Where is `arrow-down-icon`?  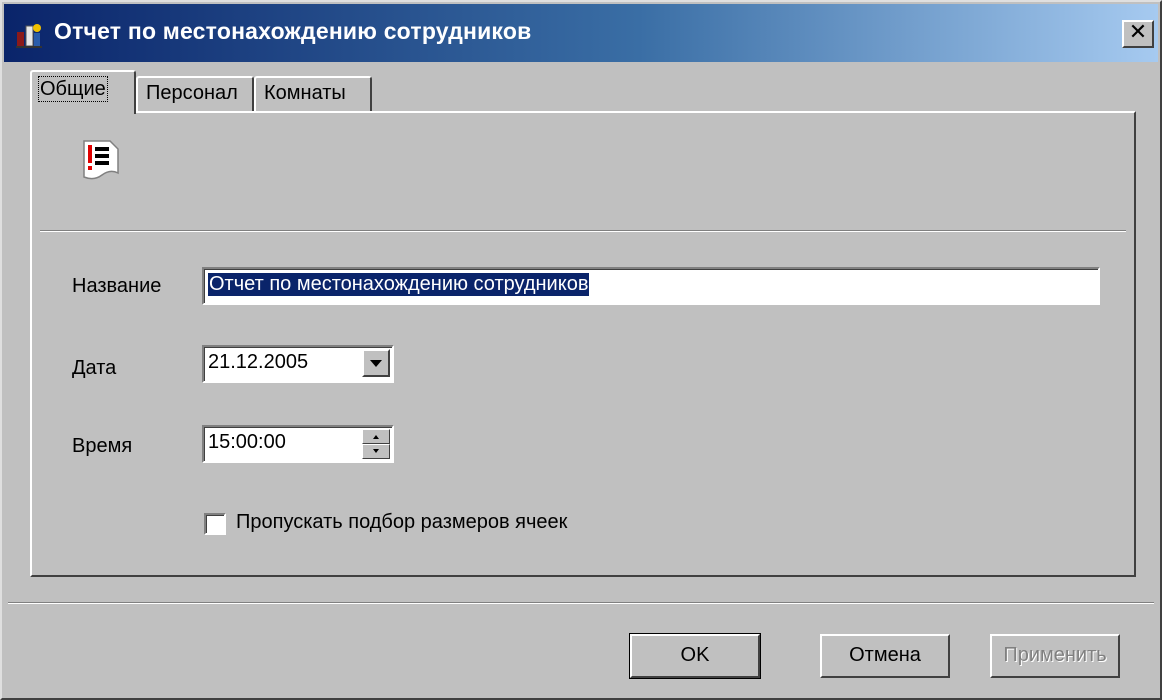
arrow-down-icon is located at coordinates (376, 451).